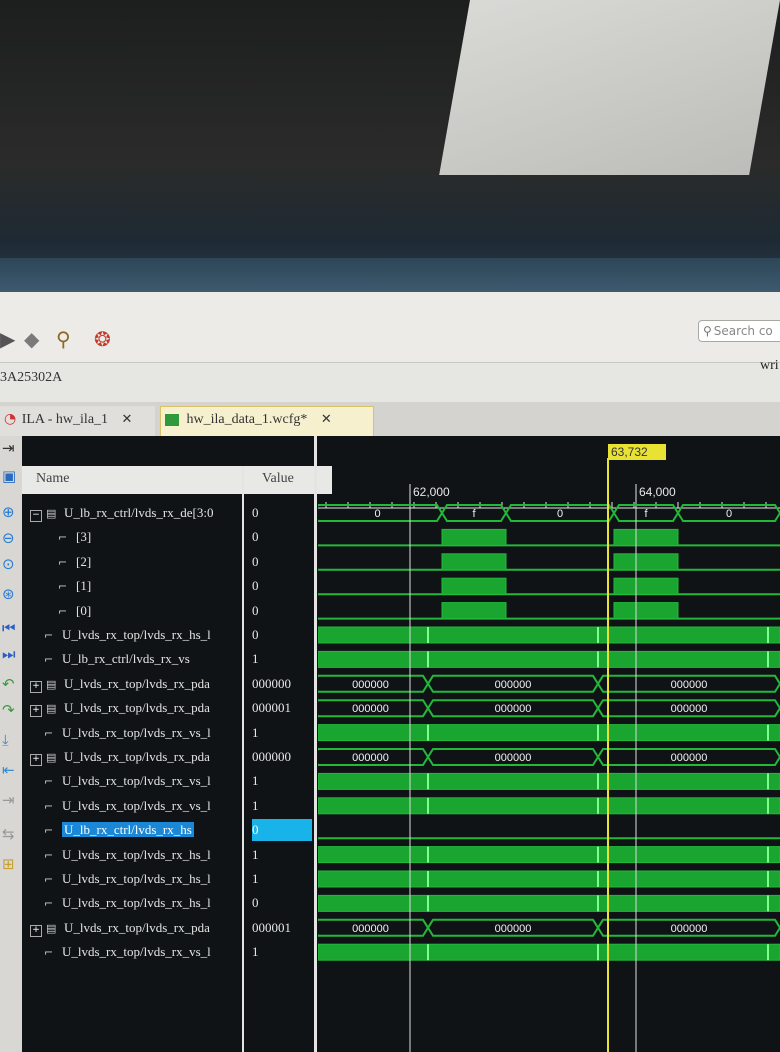  I want to click on prev-marker-icon: ⇤, so click(8, 770).